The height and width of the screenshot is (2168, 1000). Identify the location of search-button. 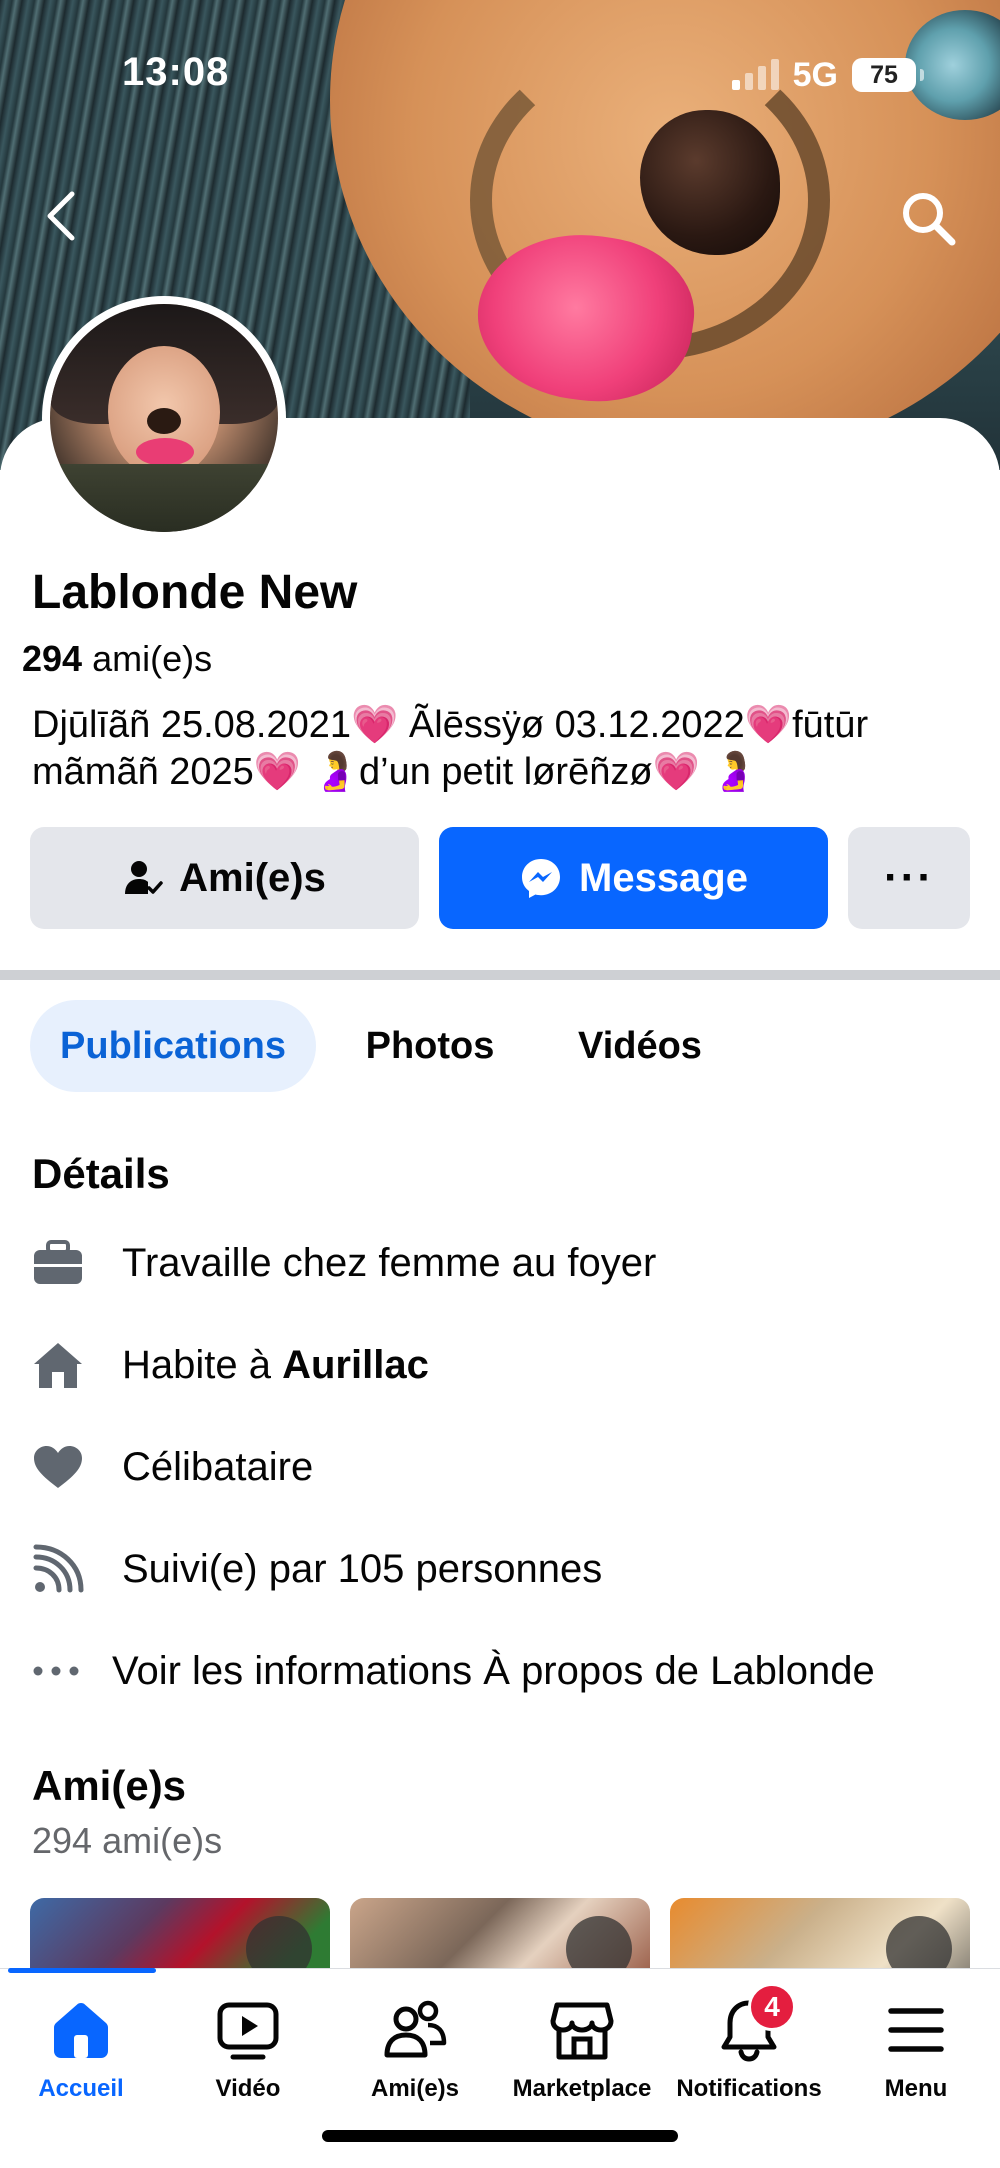
(929, 219).